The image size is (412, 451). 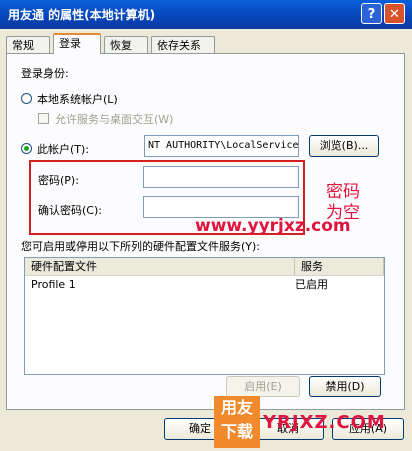 I want to click on password-label: 密码(P):, so click(x=58, y=180).